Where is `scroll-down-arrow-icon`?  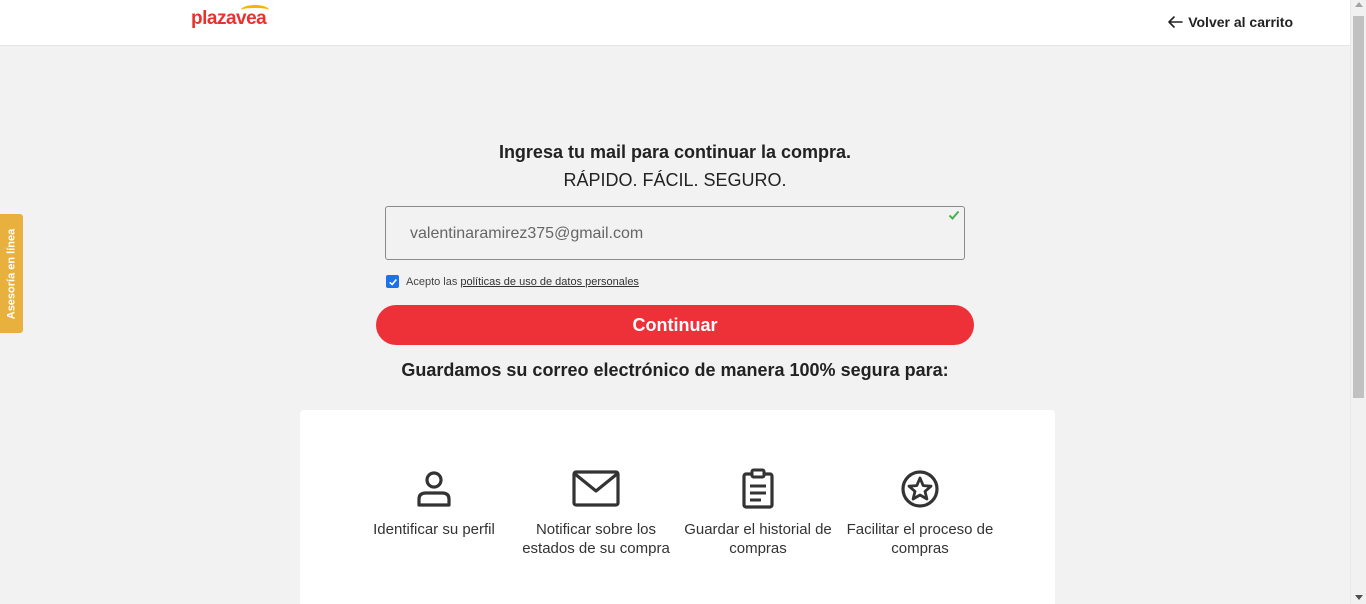 scroll-down-arrow-icon is located at coordinates (1359, 597).